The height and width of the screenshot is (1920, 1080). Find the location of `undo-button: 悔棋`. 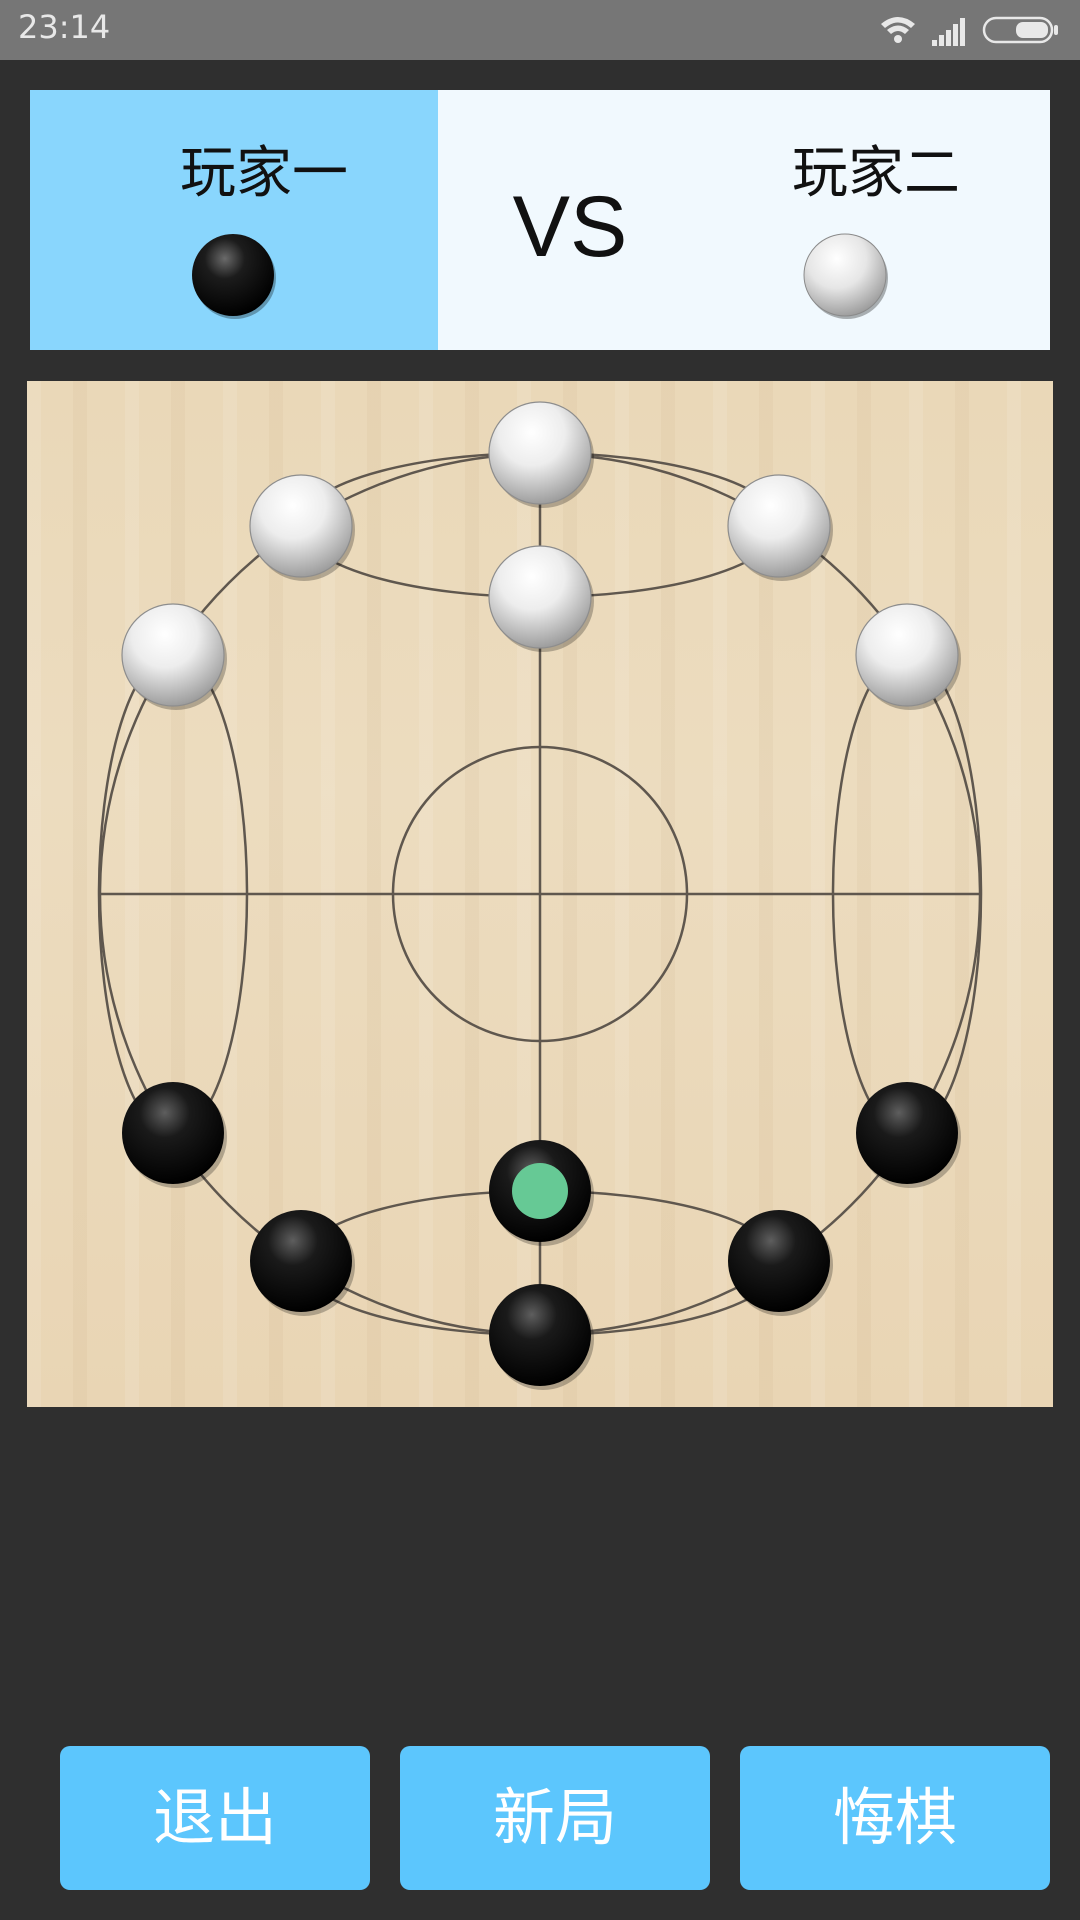

undo-button: 悔棋 is located at coordinates (895, 1818).